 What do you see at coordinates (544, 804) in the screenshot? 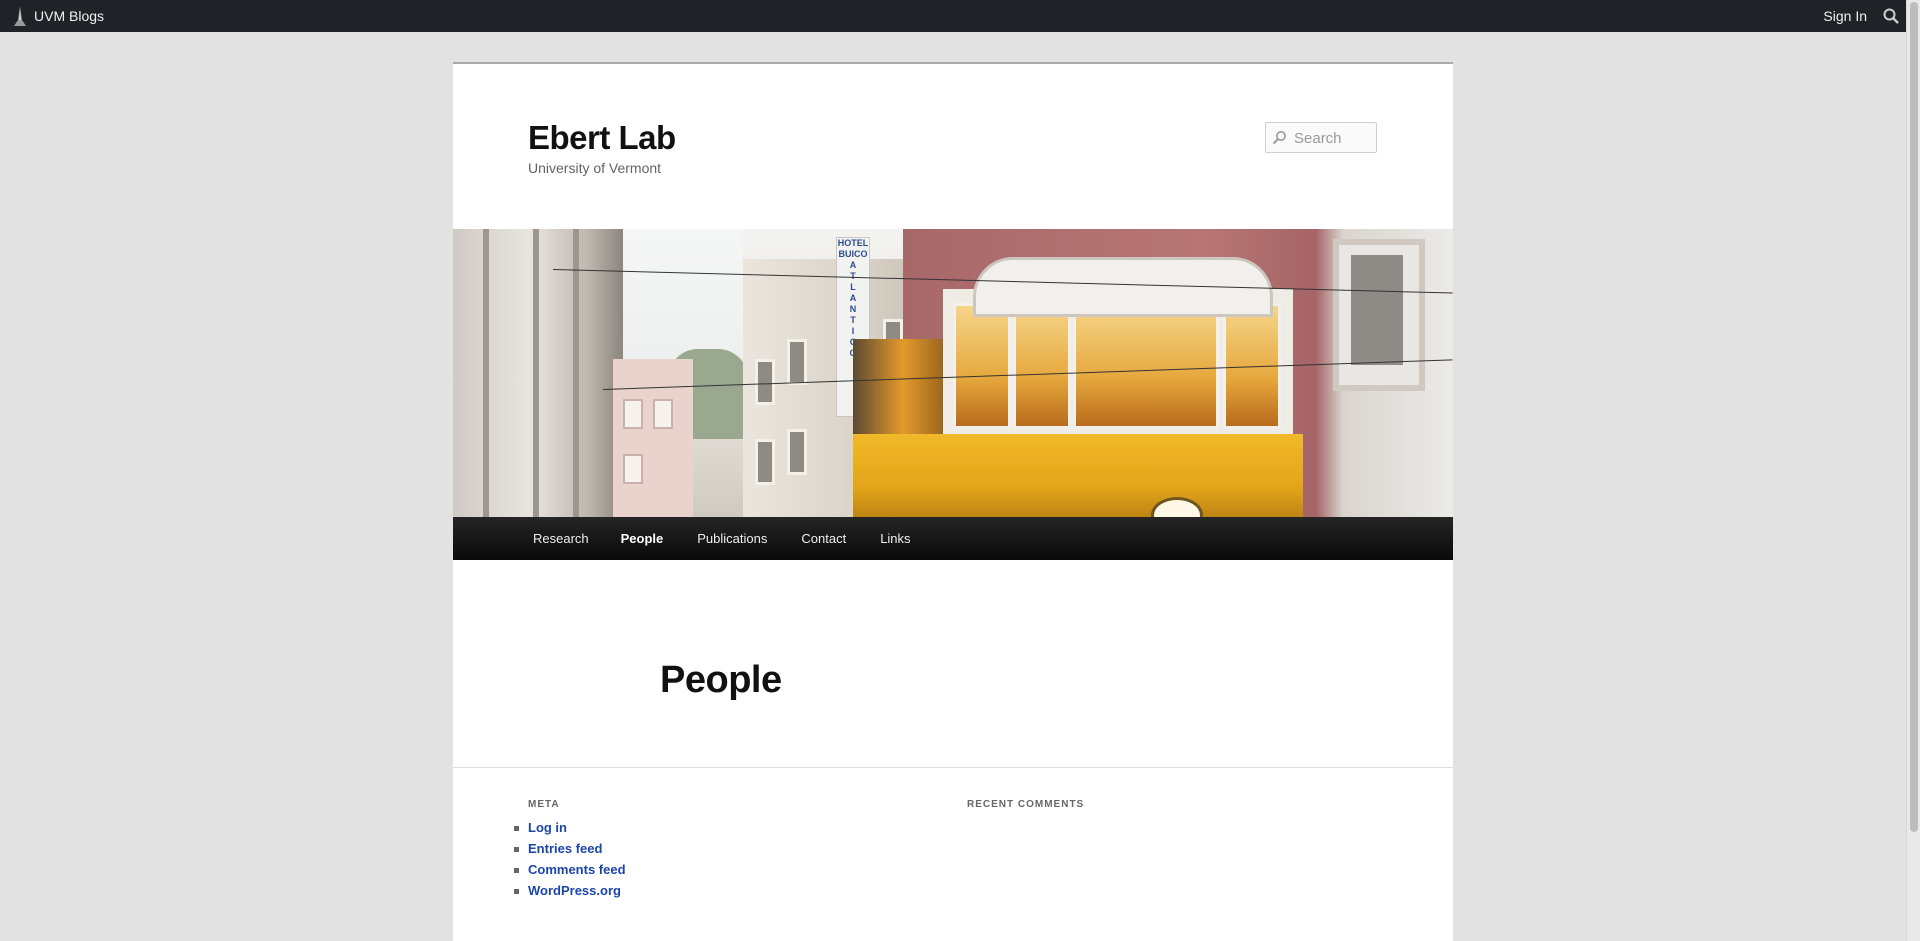
I see `meta-widget-title: Meta` at bounding box center [544, 804].